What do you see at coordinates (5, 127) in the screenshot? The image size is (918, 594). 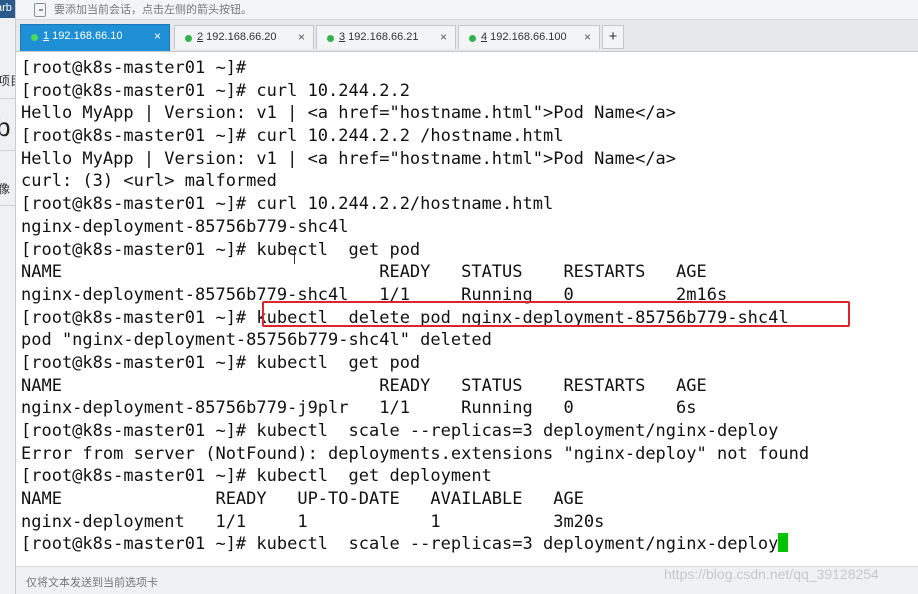 I see `background-window-text: b` at bounding box center [5, 127].